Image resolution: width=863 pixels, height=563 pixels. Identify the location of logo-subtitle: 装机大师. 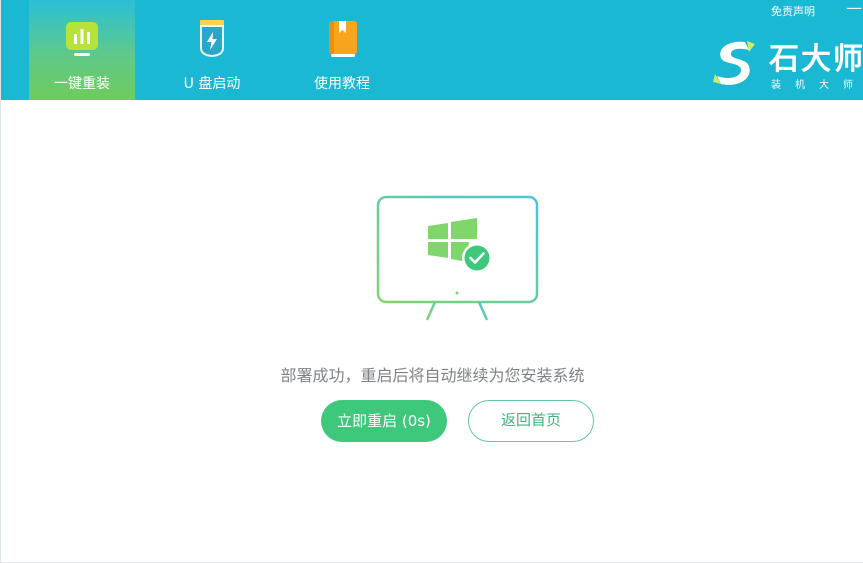
(817, 85).